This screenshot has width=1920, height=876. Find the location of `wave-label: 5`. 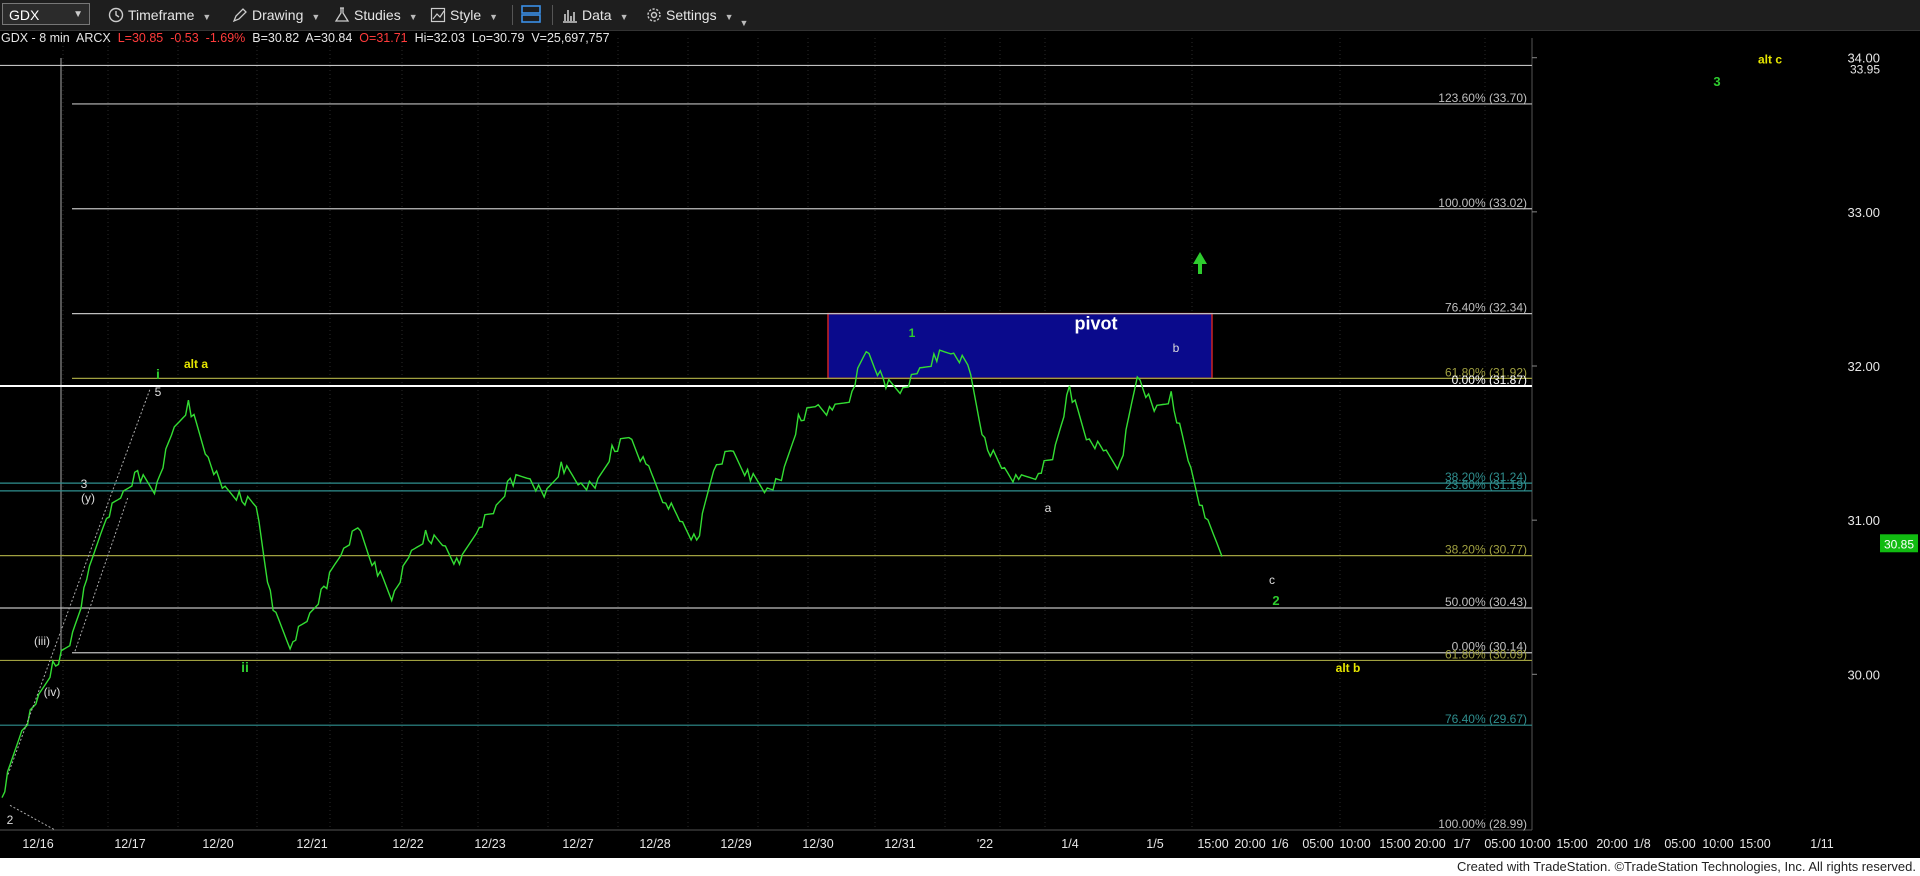

wave-label: 5 is located at coordinates (158, 392).